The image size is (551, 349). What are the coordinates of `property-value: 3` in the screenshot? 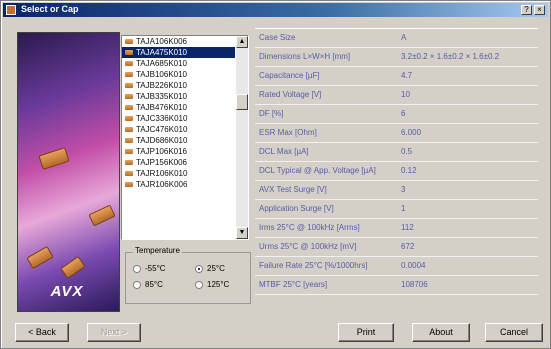 It's located at (403, 189).